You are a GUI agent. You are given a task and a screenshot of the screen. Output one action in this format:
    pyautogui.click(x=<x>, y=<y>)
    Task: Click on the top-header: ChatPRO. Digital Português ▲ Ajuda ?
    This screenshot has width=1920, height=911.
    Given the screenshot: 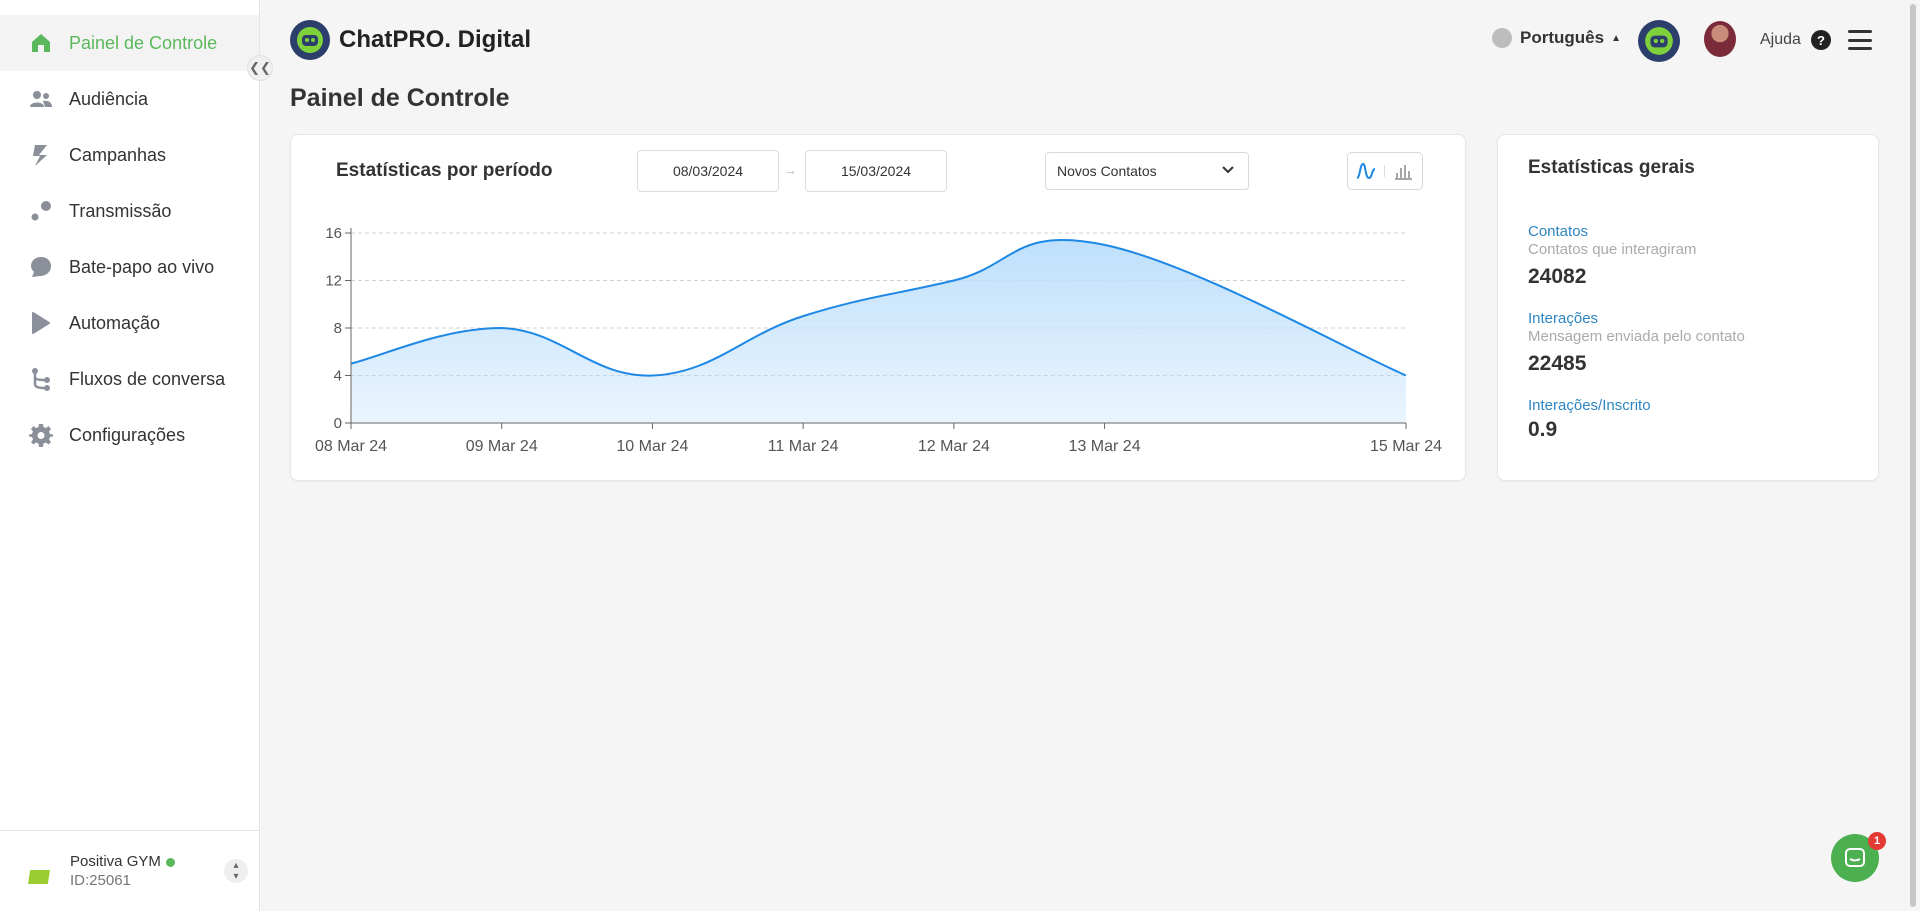 What is the action you would take?
    pyautogui.click(x=1090, y=40)
    